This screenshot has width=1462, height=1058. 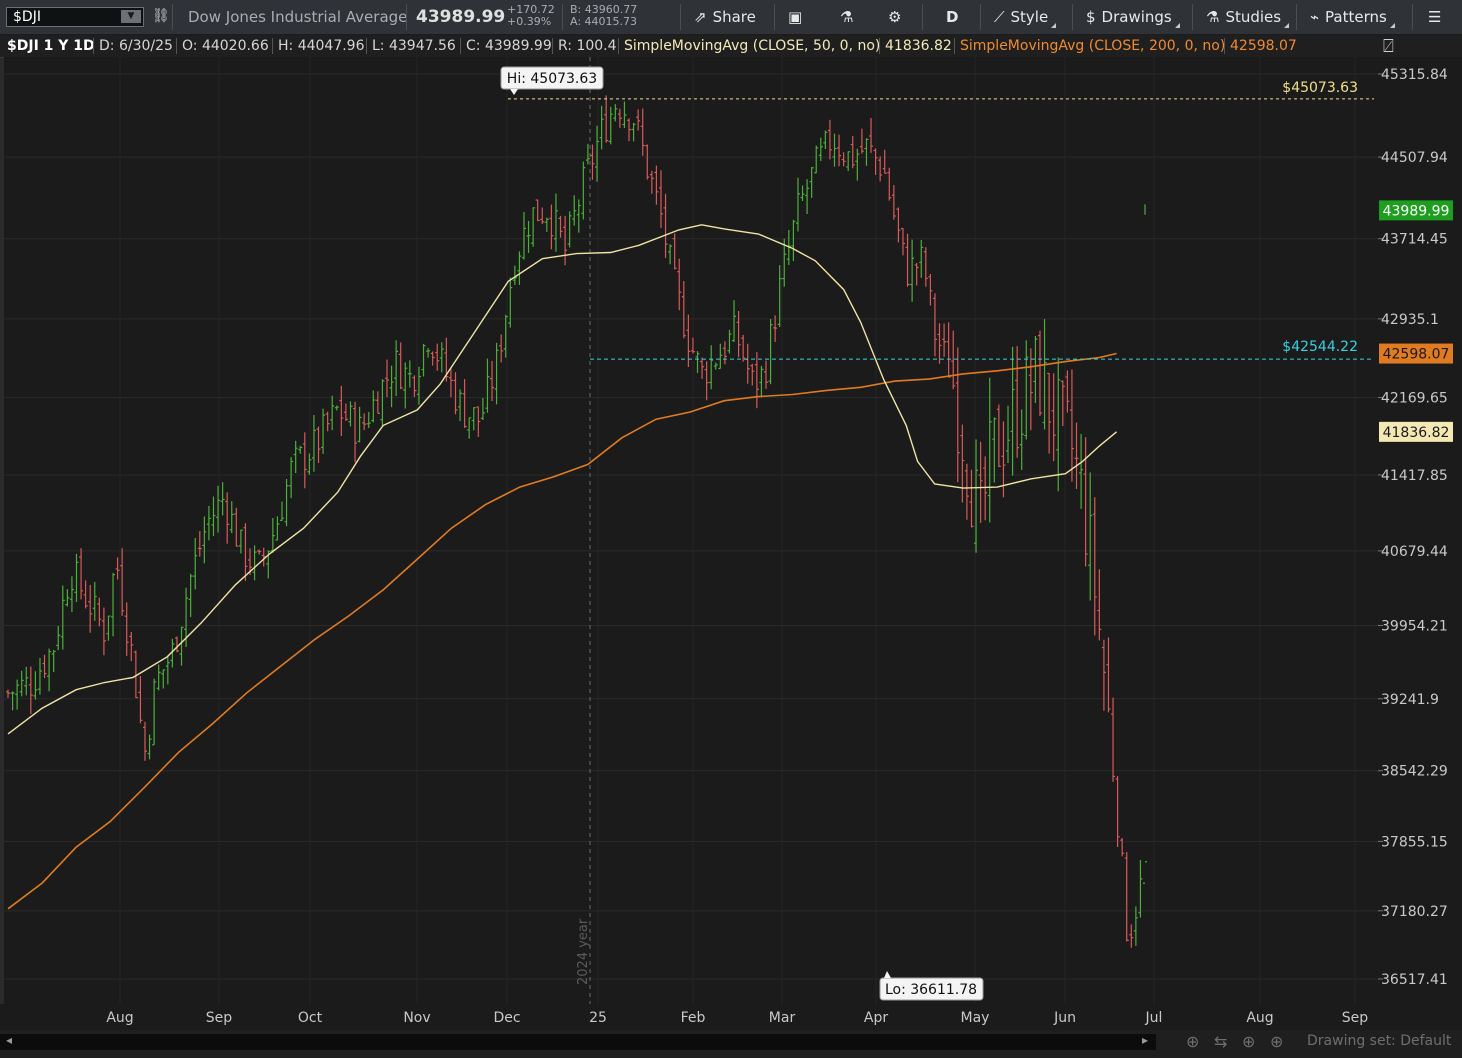 What do you see at coordinates (1416, 211) in the screenshot?
I see `last-price-tag: 43989.99` at bounding box center [1416, 211].